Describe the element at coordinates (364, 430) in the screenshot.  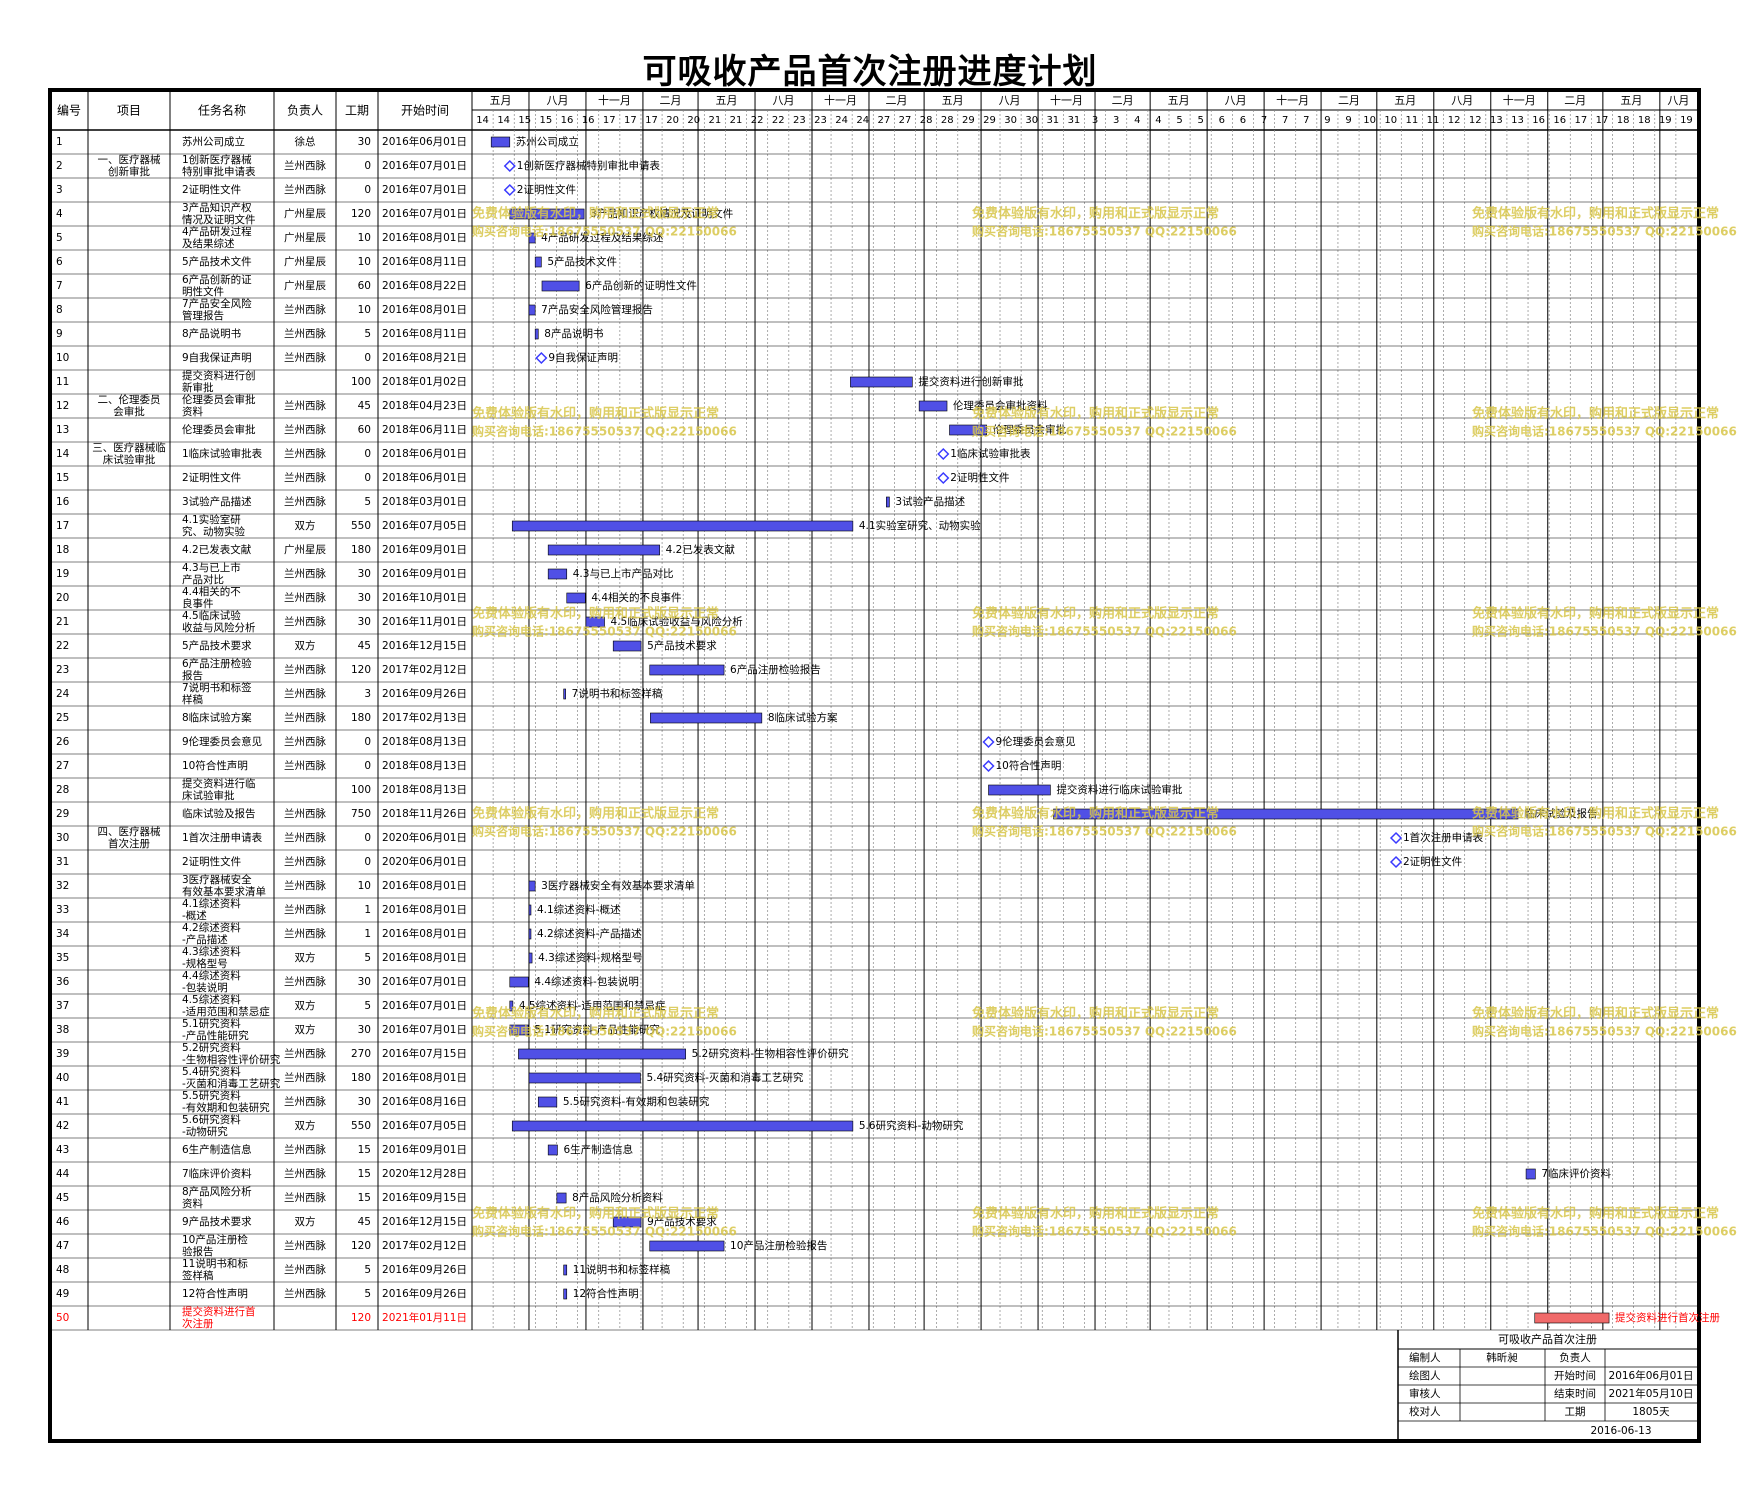
I see `duration: 60` at that location.